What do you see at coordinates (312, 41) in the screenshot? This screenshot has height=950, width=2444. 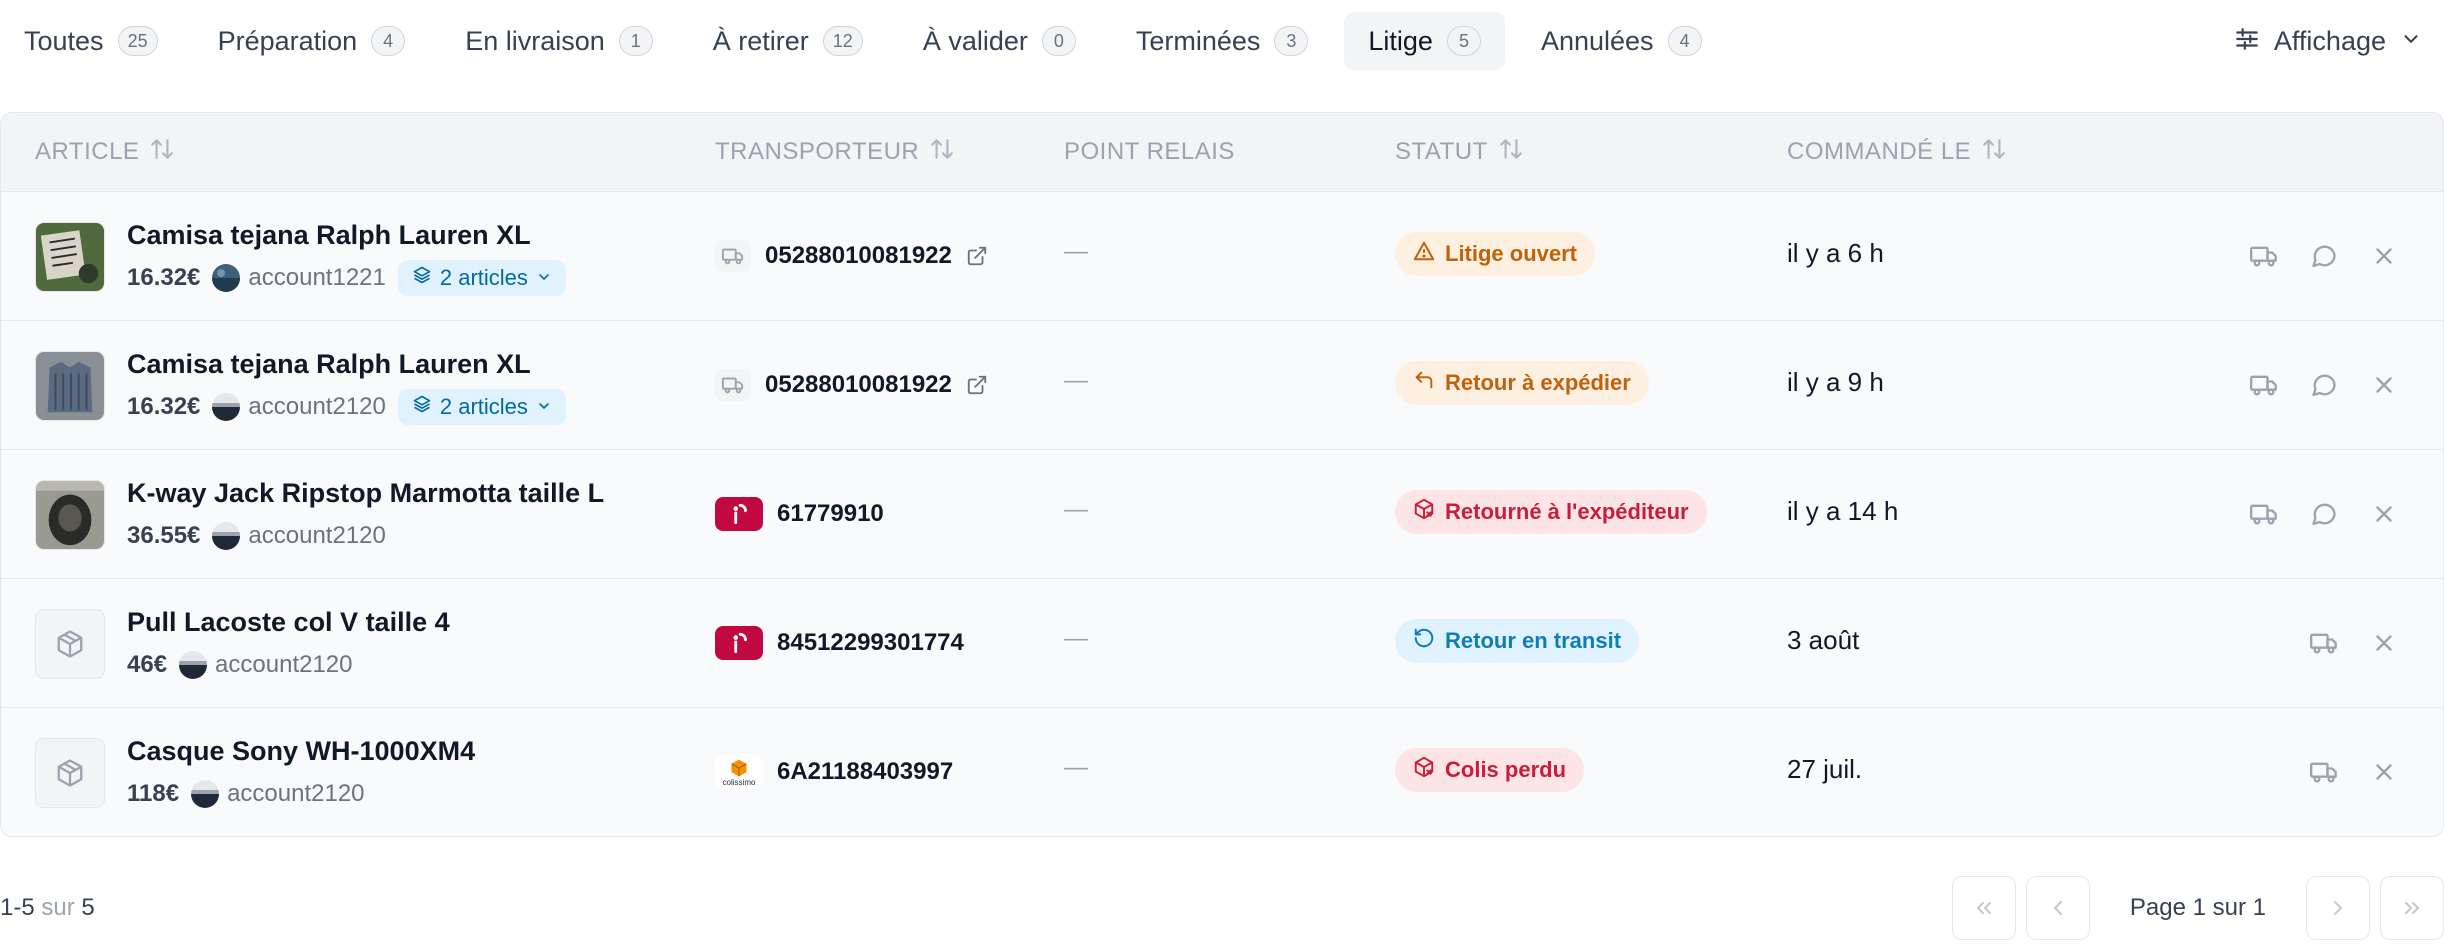 I see `tab-preparation: Préparation 4` at bounding box center [312, 41].